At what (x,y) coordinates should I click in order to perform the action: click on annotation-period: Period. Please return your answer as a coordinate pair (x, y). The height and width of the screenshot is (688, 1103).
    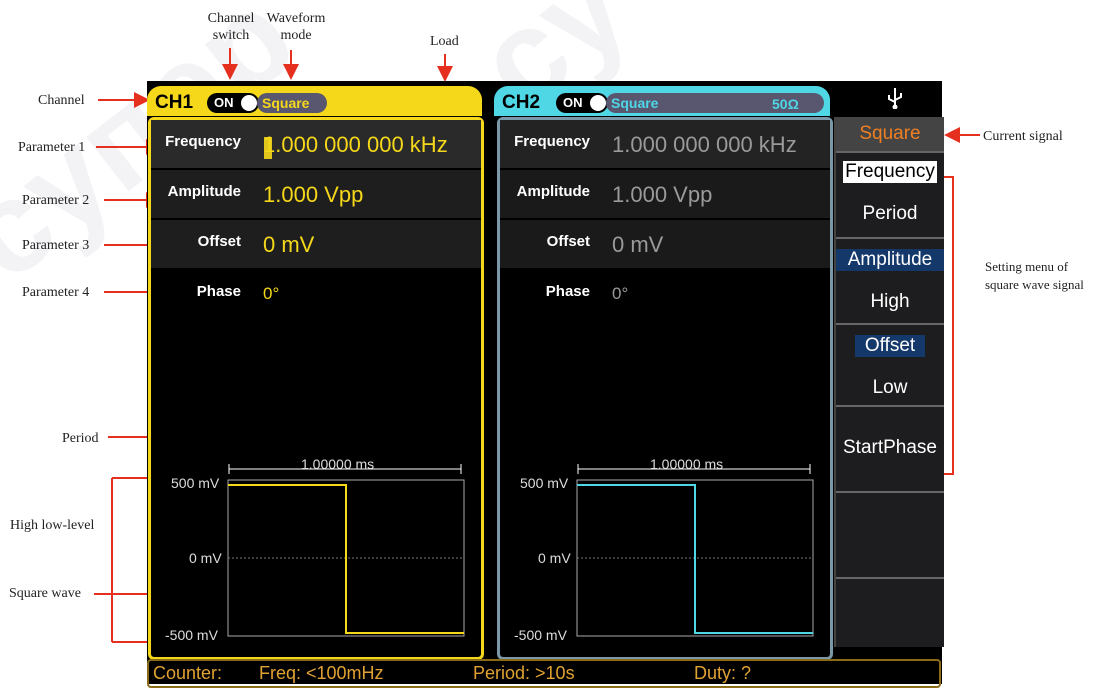
    Looking at the image, I should click on (80, 438).